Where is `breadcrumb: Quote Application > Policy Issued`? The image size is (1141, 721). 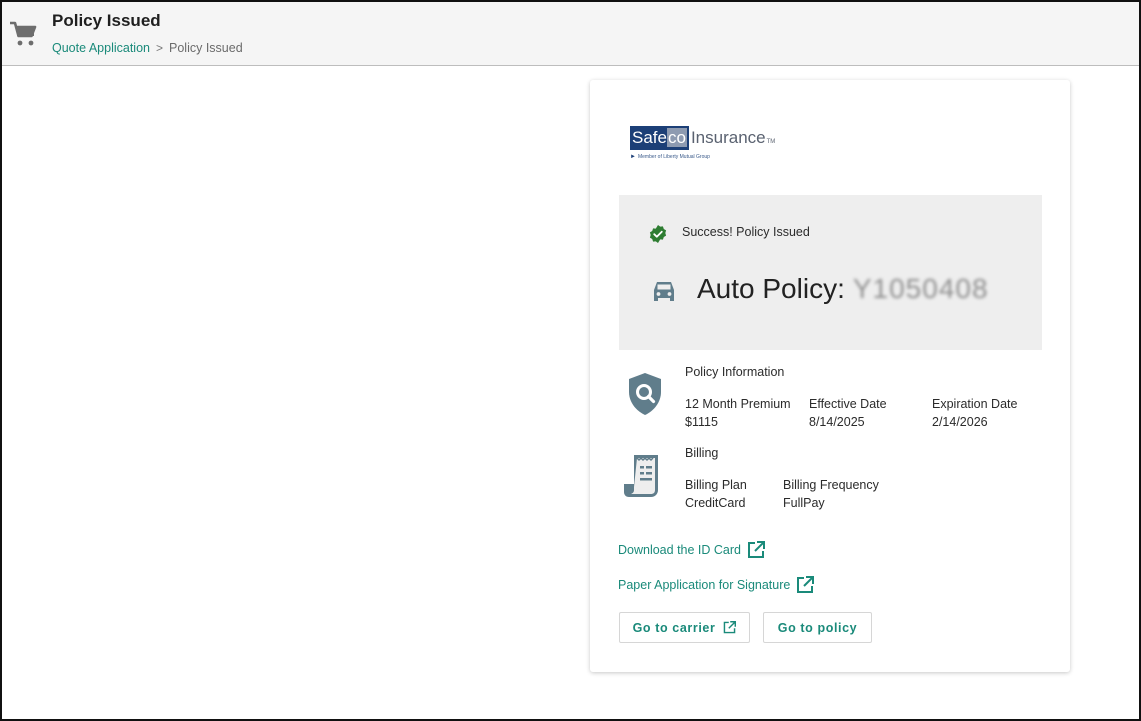 breadcrumb: Quote Application > Policy Issued is located at coordinates (147, 48).